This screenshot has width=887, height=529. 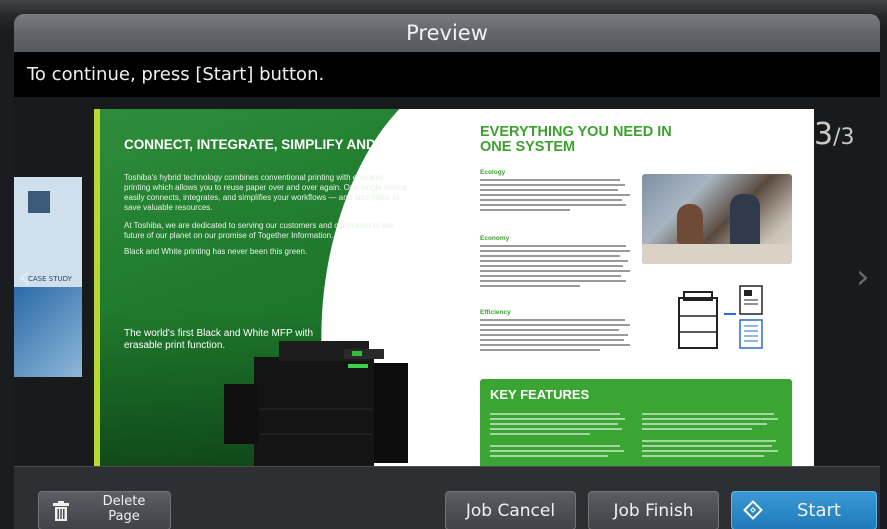 I want to click on window-title: Preview, so click(x=447, y=33).